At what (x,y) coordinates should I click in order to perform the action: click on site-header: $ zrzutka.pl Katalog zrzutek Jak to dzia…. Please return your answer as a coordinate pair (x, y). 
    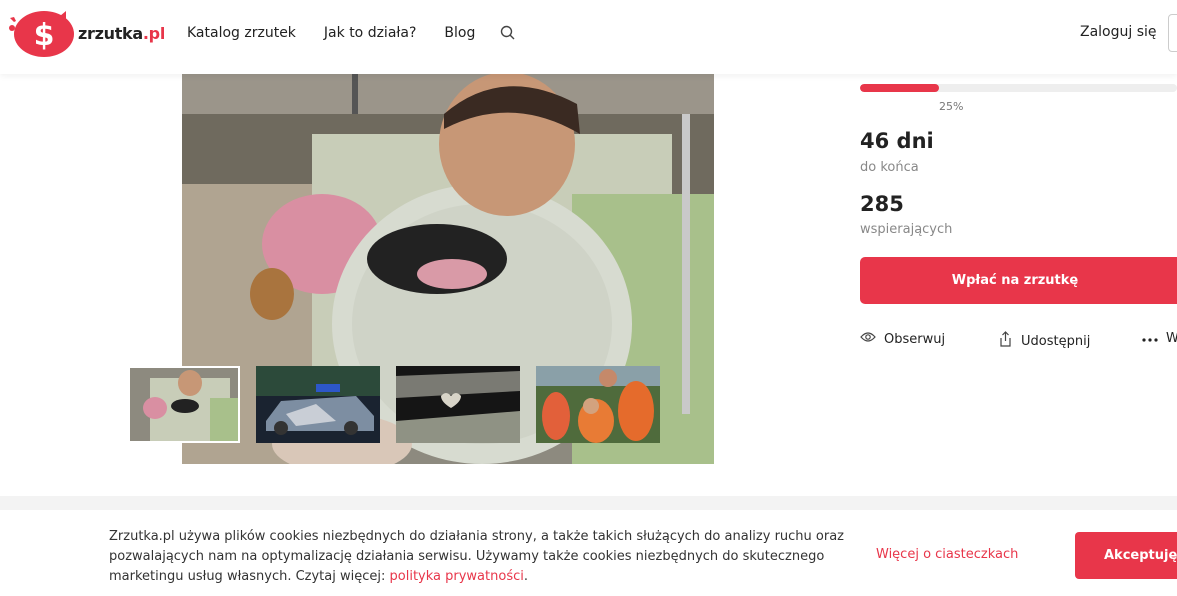
    Looking at the image, I should click on (588, 37).